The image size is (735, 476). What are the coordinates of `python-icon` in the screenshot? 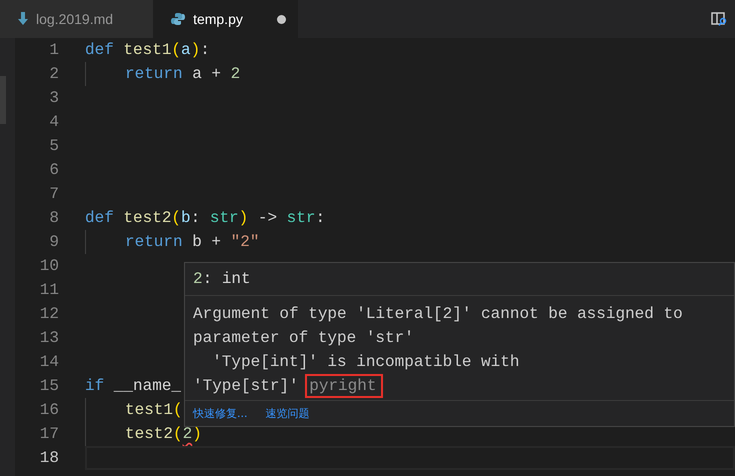 It's located at (178, 19).